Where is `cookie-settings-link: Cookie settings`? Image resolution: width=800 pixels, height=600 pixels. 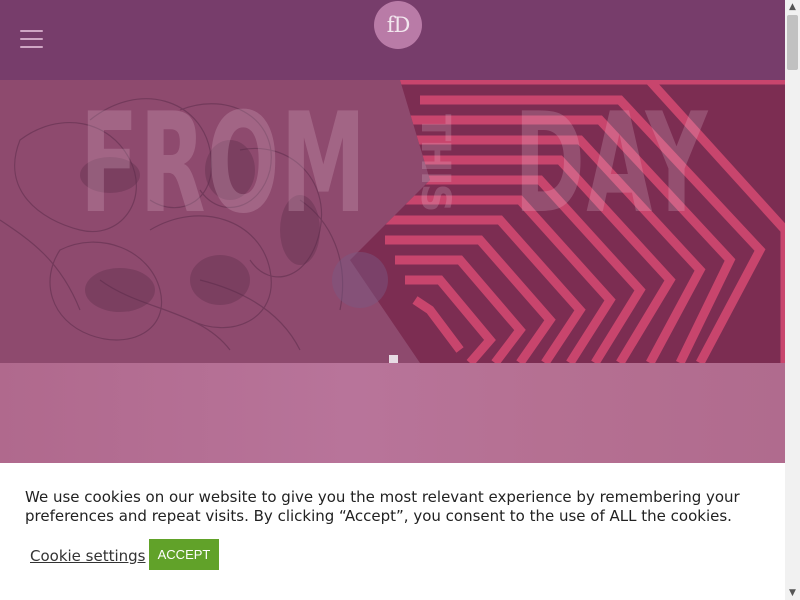 cookie-settings-link: Cookie settings is located at coordinates (88, 556).